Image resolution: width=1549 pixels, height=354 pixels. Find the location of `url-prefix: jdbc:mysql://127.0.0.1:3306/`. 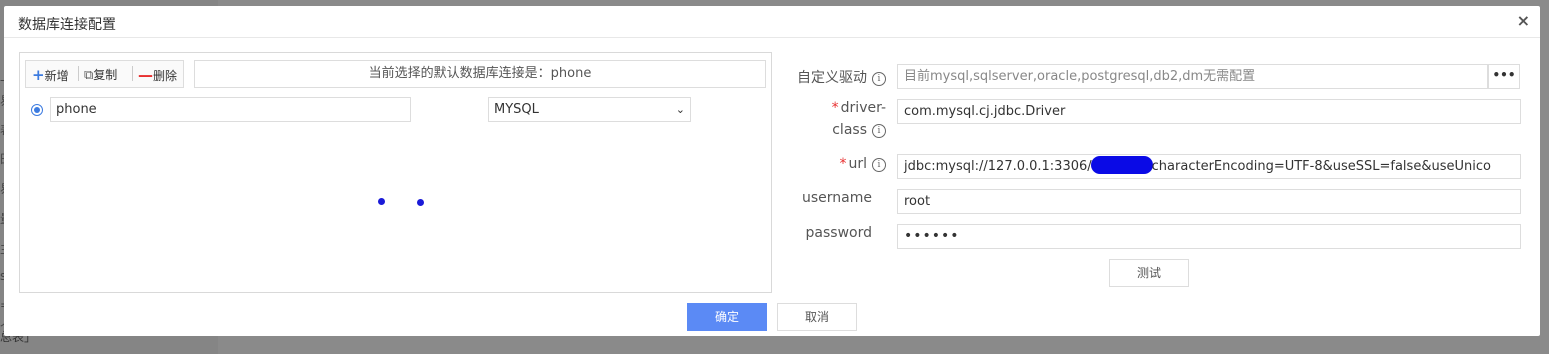

url-prefix: jdbc:mysql://127.0.0.1:3306/ is located at coordinates (998, 166).